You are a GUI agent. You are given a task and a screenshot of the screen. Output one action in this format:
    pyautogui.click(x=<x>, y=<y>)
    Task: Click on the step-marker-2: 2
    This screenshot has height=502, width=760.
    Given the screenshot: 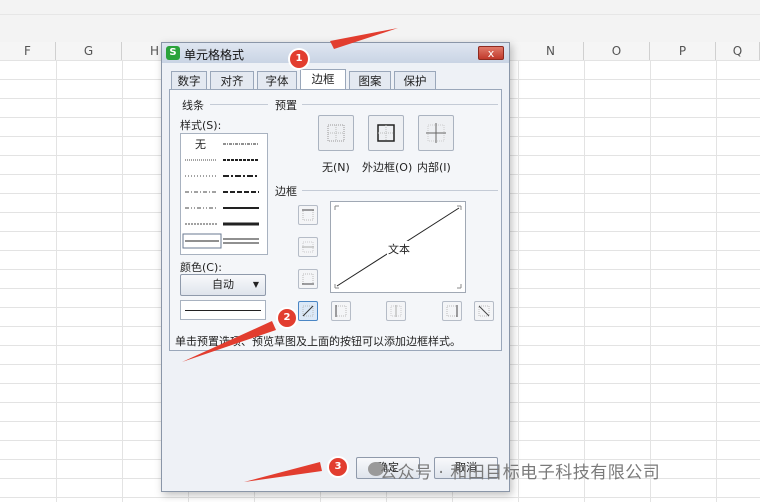 What is the action you would take?
    pyautogui.click(x=287, y=318)
    